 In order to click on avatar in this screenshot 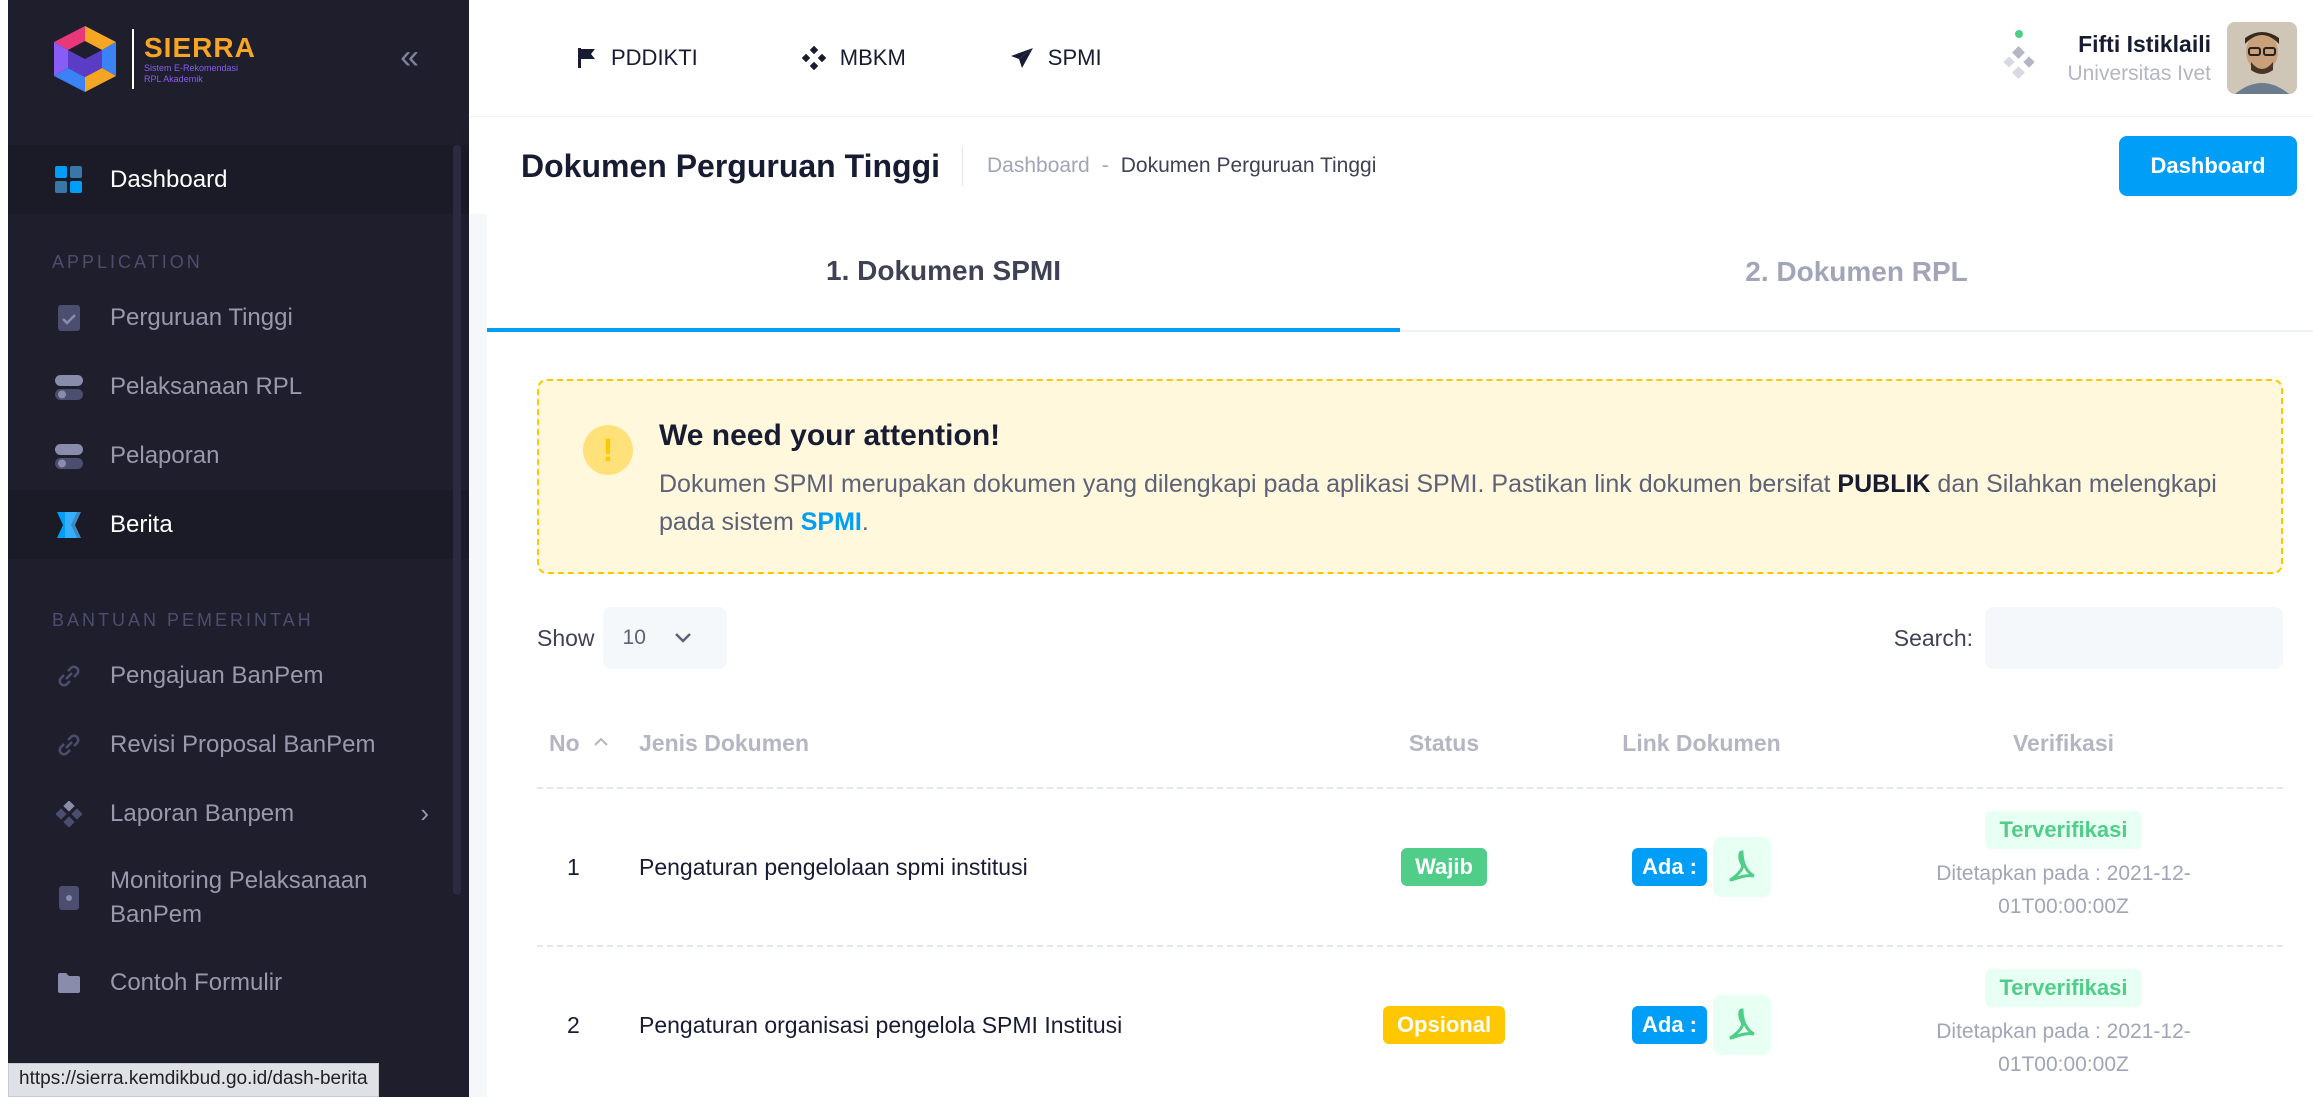, I will do `click(2262, 58)`.